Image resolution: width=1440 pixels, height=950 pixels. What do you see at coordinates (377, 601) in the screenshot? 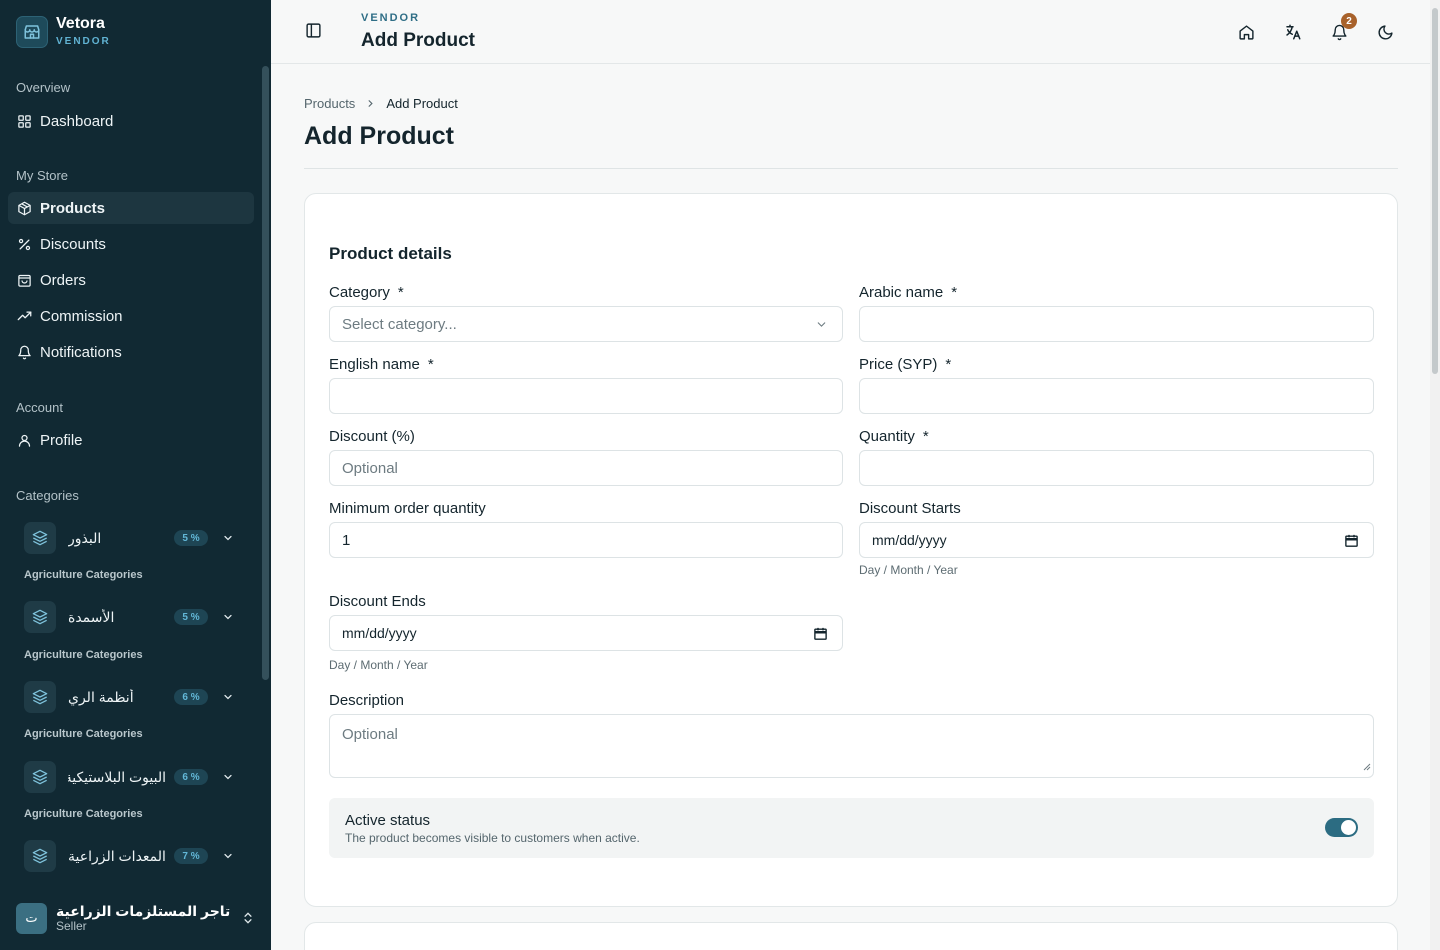
I see `discount-ends-label: Discount Ends` at bounding box center [377, 601].